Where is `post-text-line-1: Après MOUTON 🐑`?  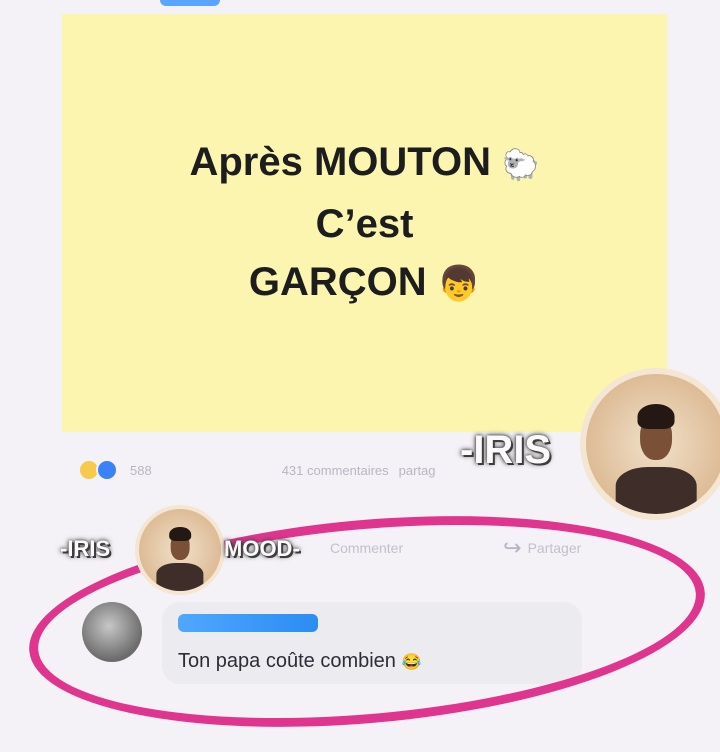
post-text-line-1: Après MOUTON 🐑 is located at coordinates (364, 164).